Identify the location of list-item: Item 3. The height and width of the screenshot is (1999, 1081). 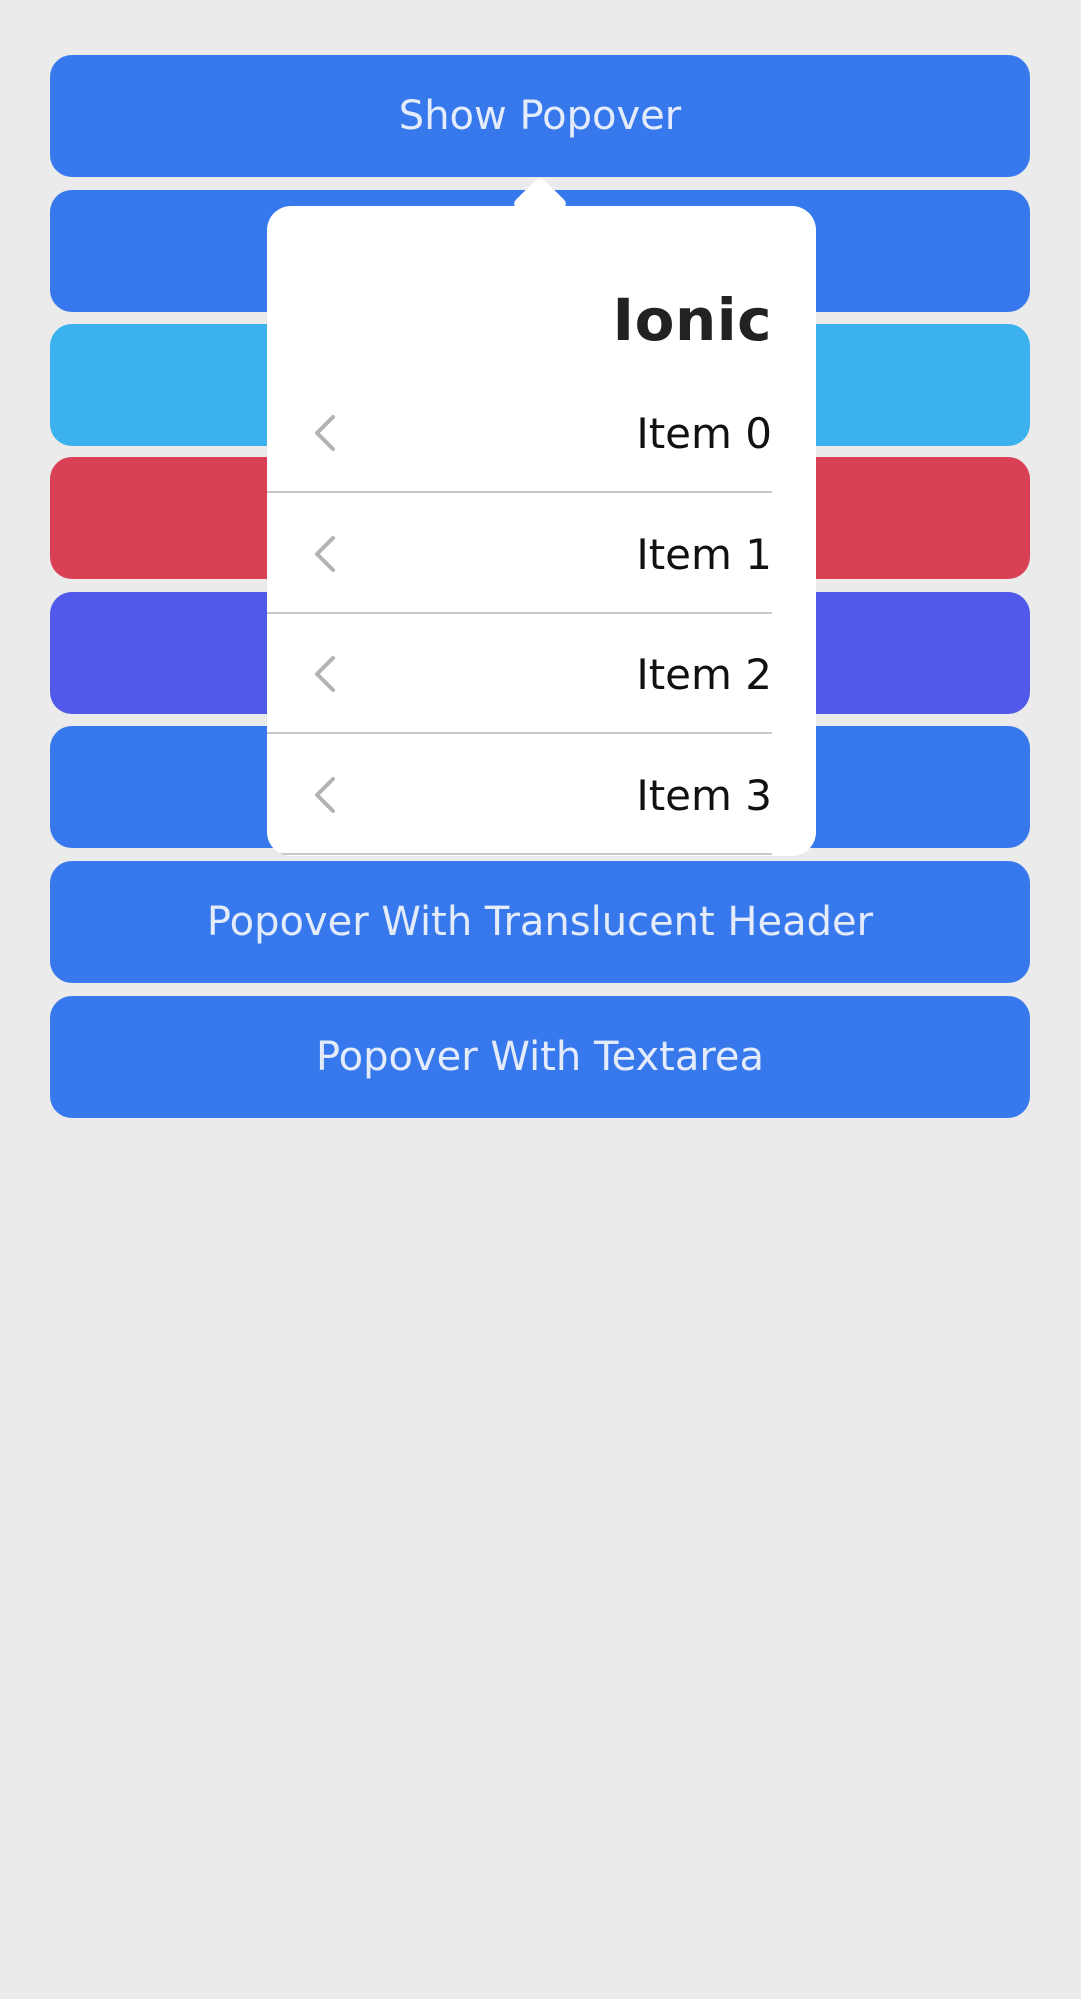
(541, 795).